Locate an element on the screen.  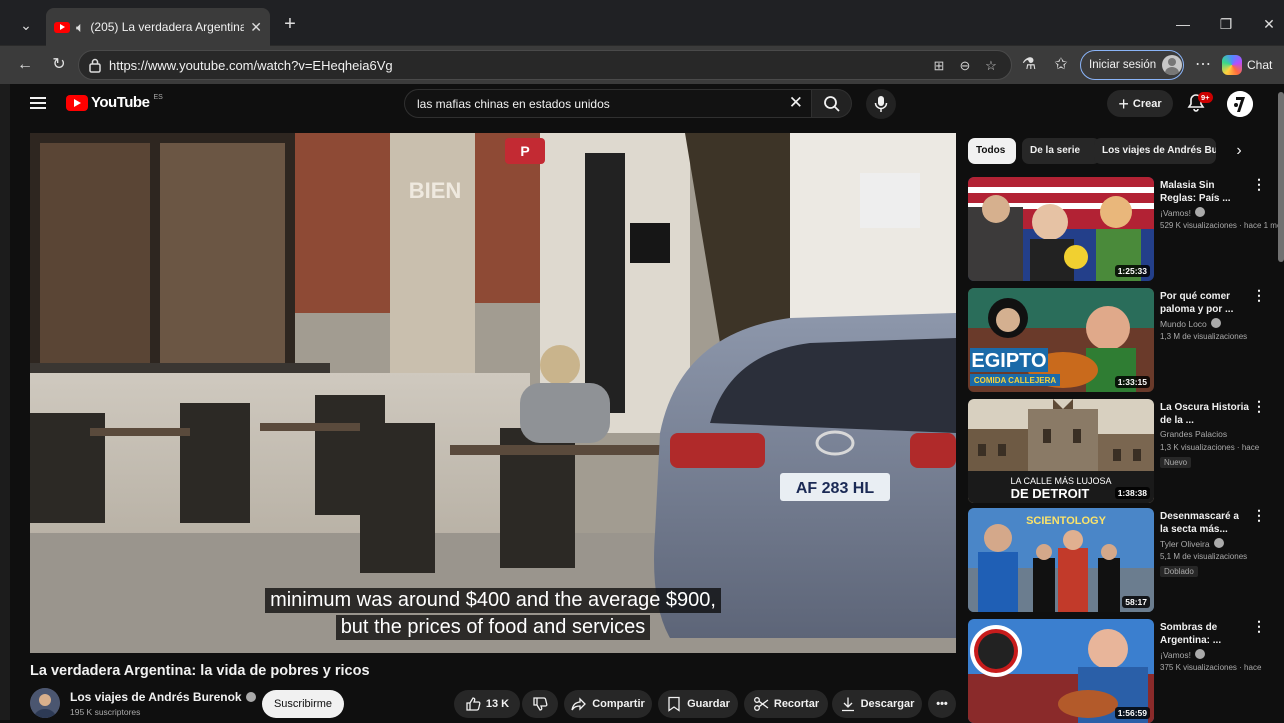
bookmark-icon is located at coordinates (674, 704).